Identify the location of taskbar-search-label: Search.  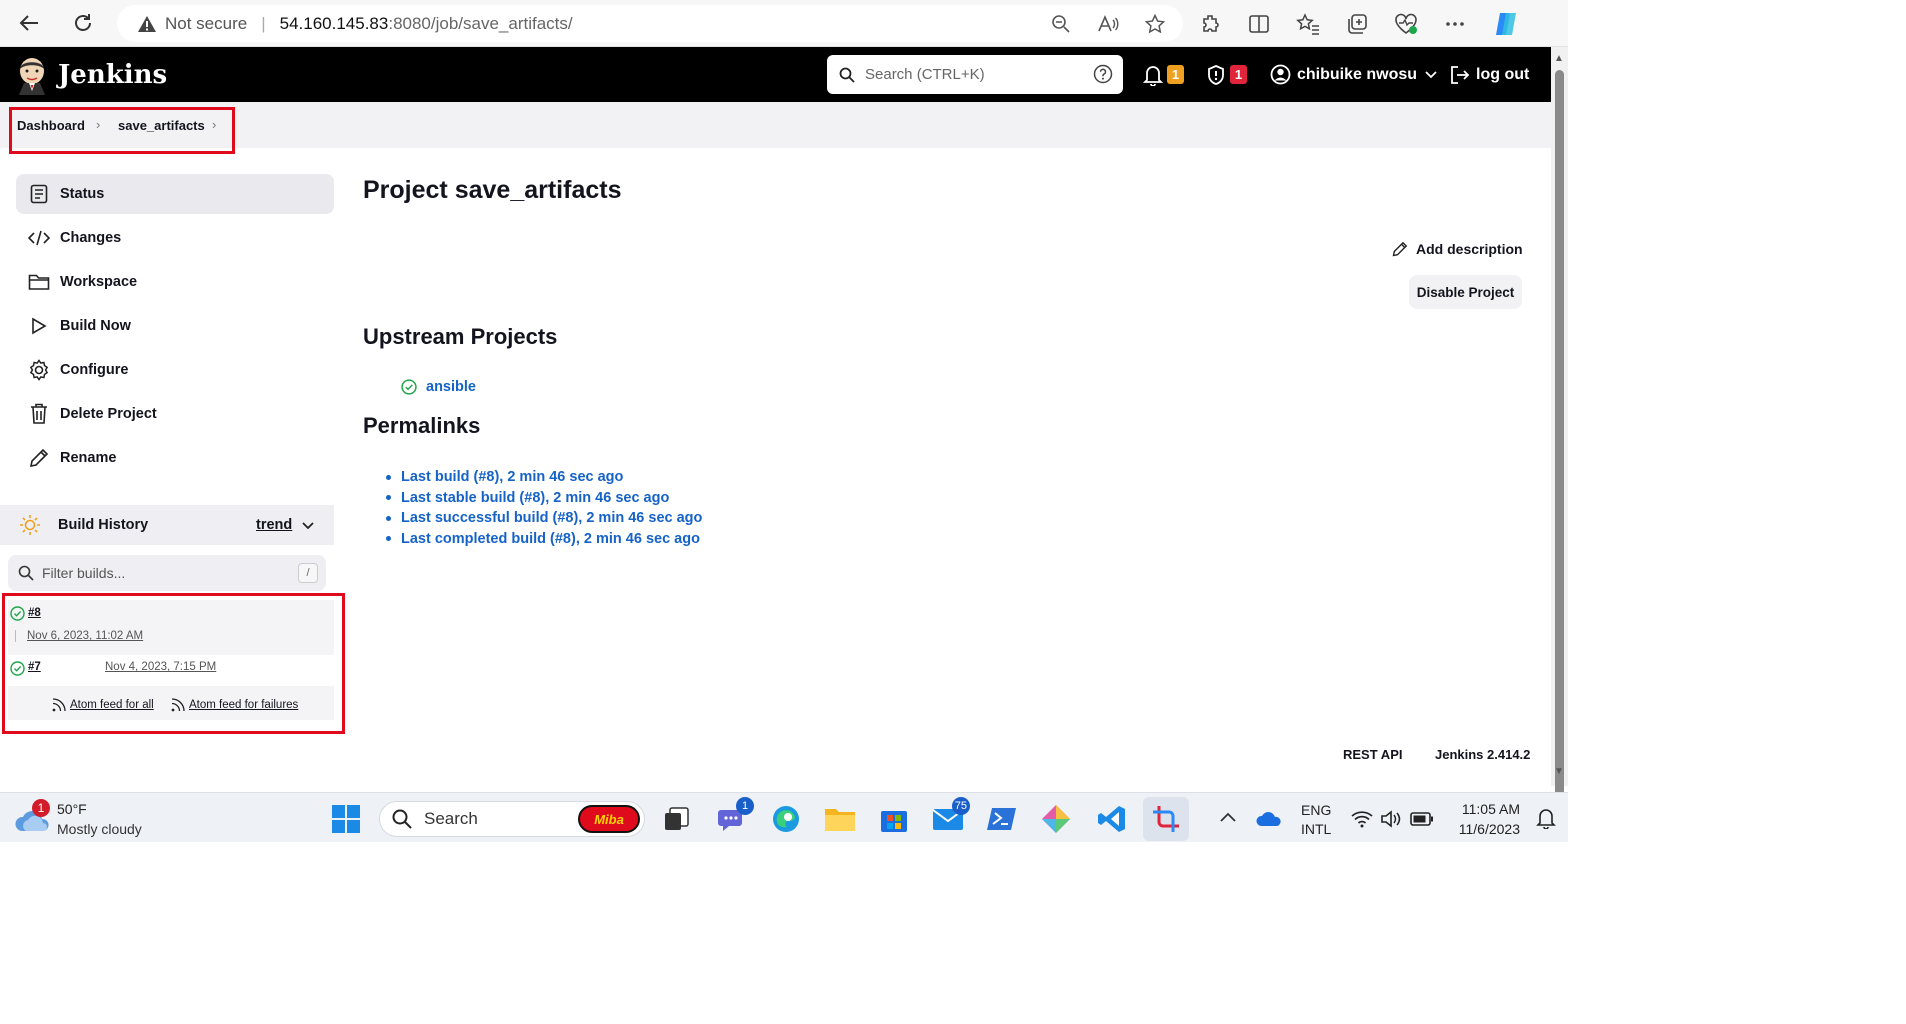
(451, 818).